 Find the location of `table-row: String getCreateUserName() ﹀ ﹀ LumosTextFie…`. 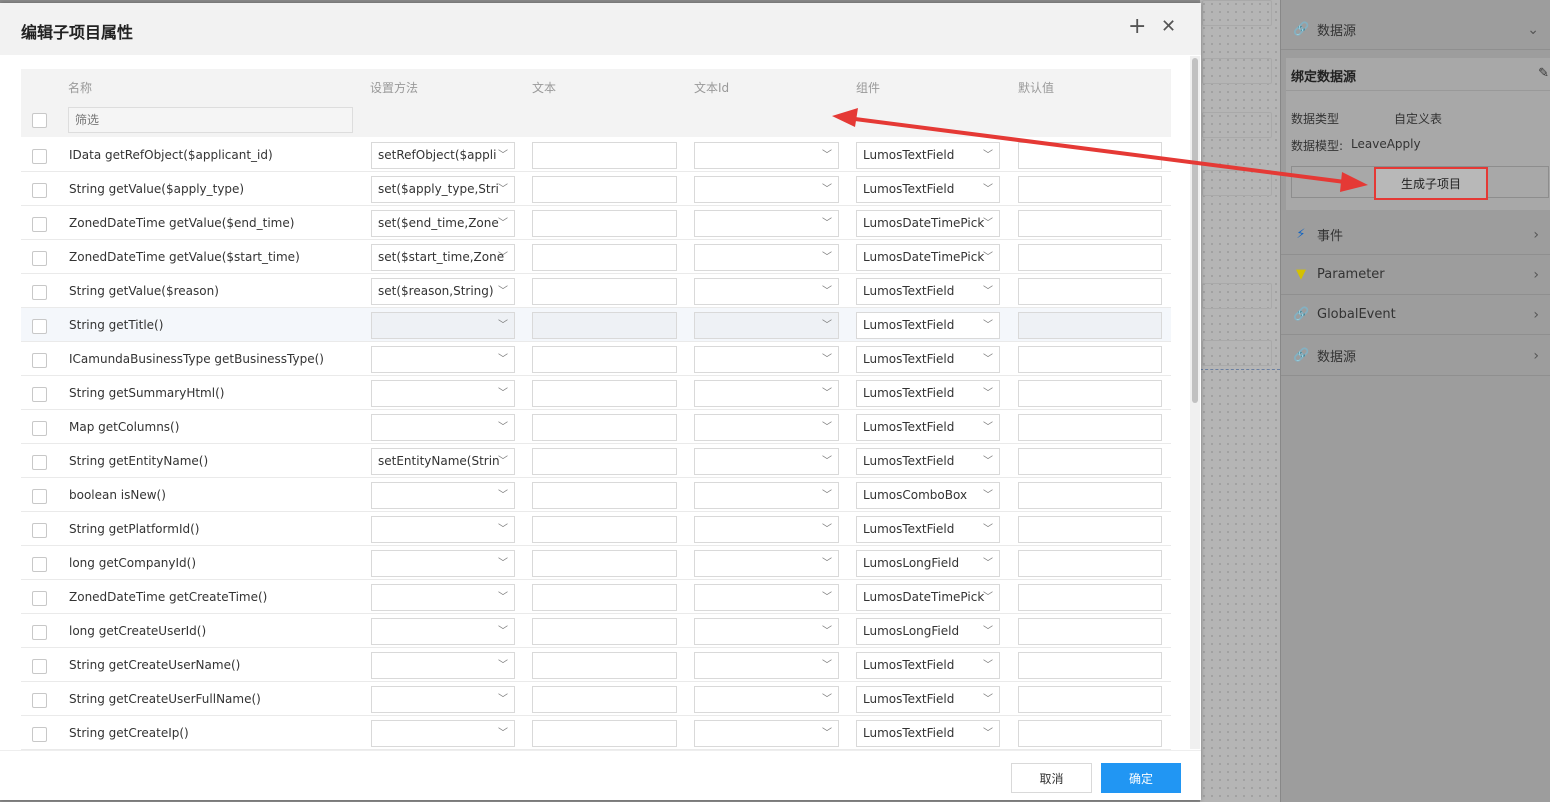

table-row: String getCreateUserName() ﹀ ﹀ LumosTextFie… is located at coordinates (596, 665).